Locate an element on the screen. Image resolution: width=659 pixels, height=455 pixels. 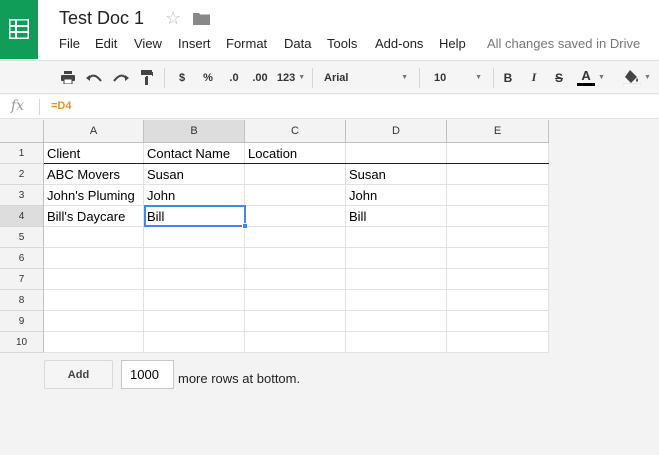
cell-b9 is located at coordinates (194, 321).